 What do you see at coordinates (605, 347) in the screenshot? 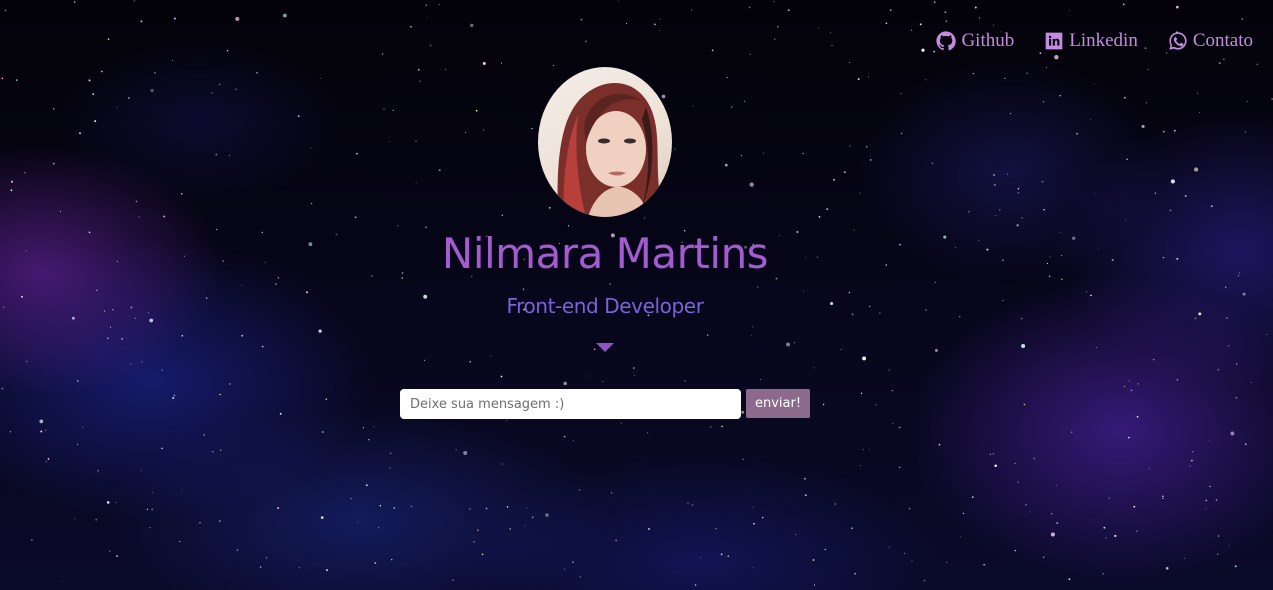
I see `caret-down-icon` at bounding box center [605, 347].